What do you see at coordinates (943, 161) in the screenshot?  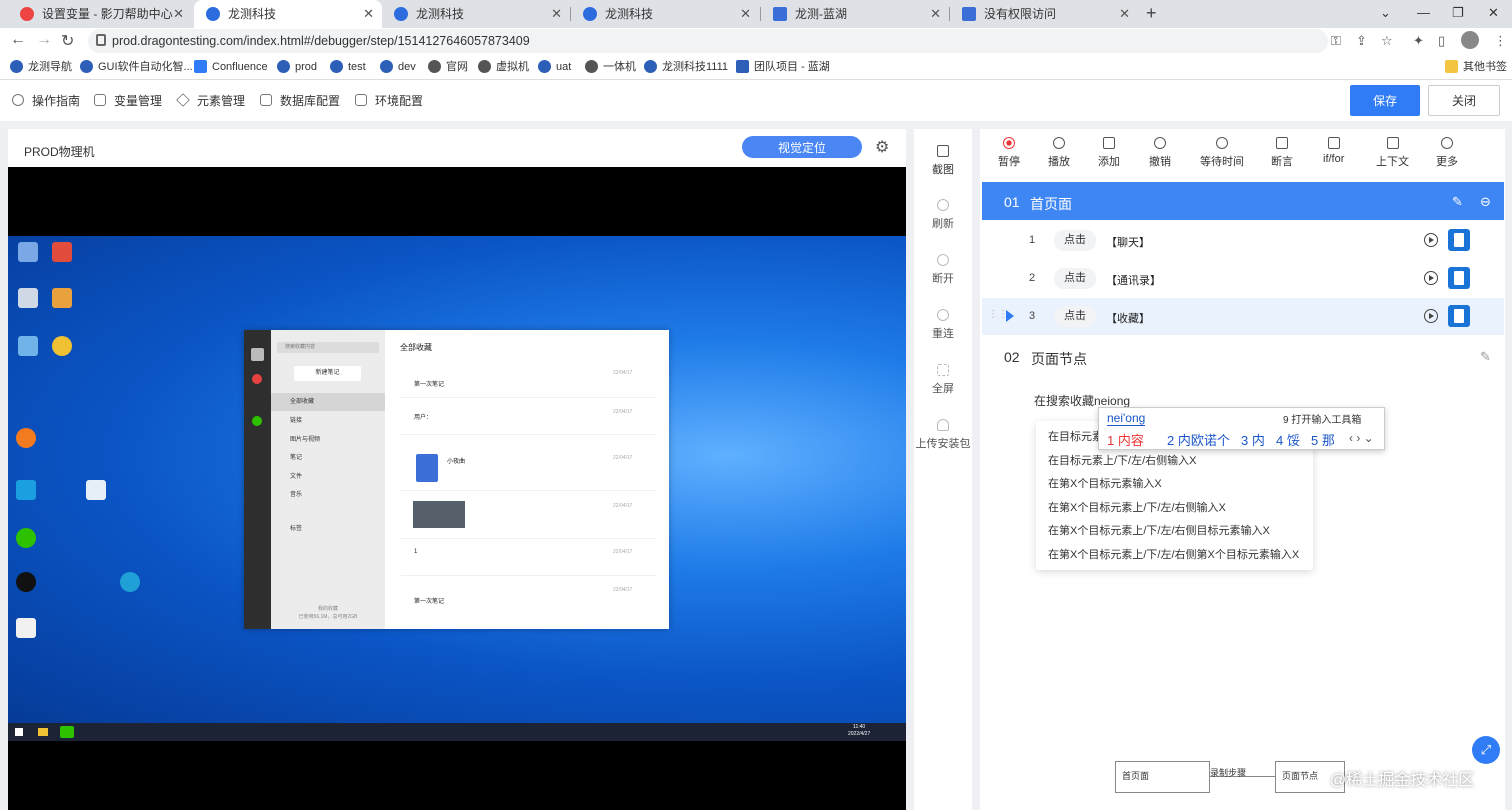 I see `screenshot-tool: 截图` at bounding box center [943, 161].